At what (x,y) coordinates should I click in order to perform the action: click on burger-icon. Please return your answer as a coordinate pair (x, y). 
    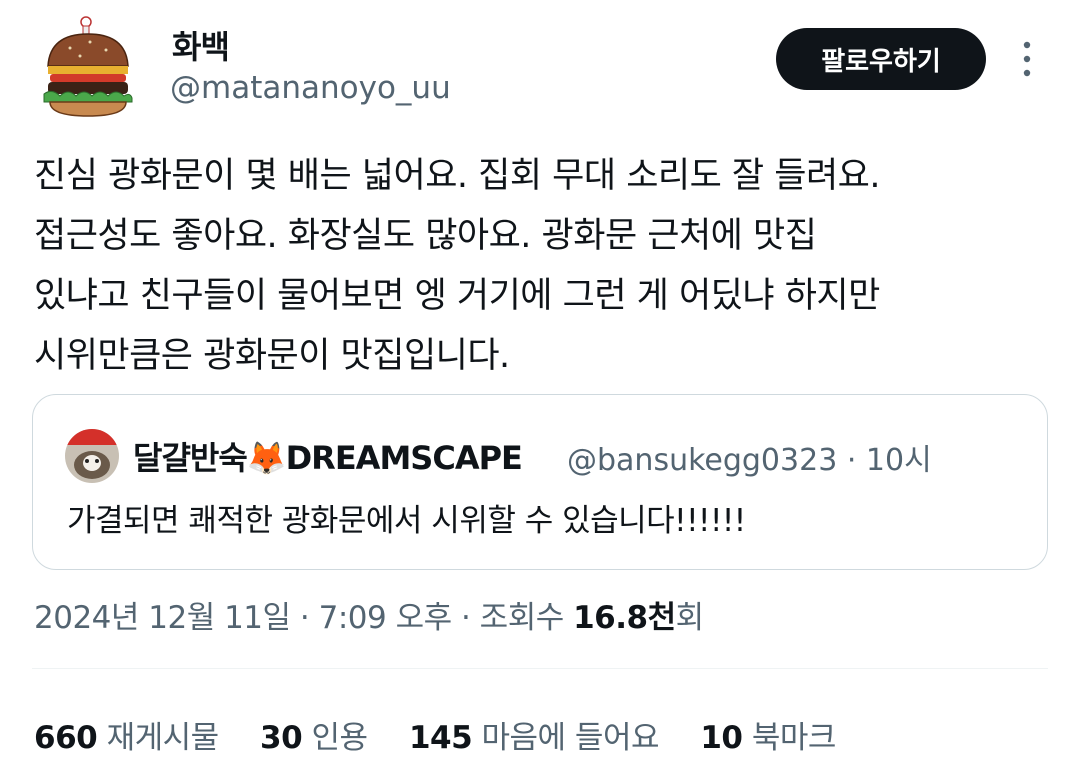
    Looking at the image, I should click on (88, 66).